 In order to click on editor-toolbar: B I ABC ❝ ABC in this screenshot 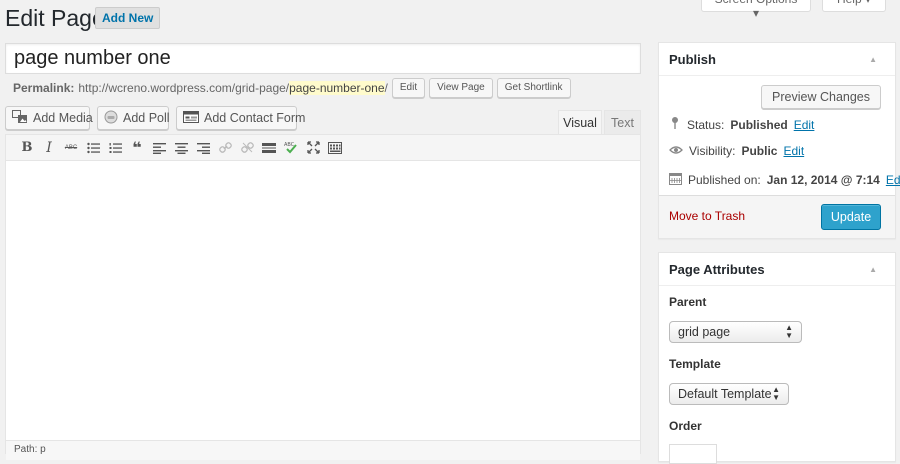, I will do `click(323, 148)`.